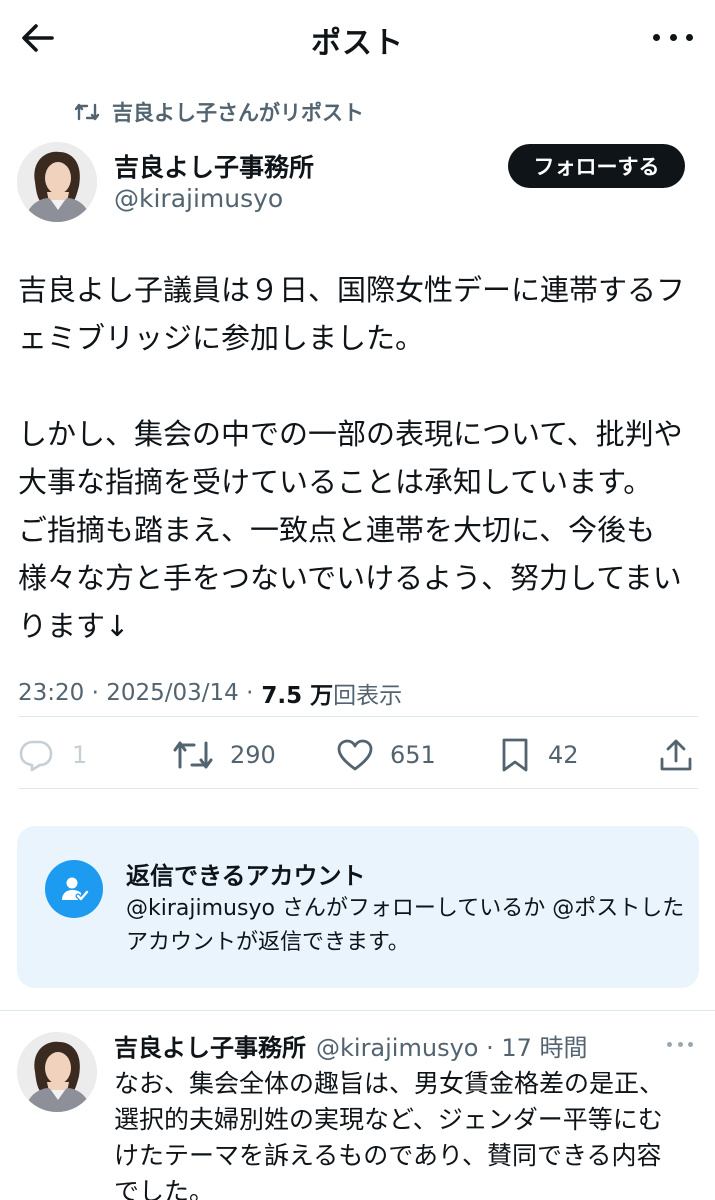  I want to click on action-bar: 1 290 651 42, so click(357, 755).